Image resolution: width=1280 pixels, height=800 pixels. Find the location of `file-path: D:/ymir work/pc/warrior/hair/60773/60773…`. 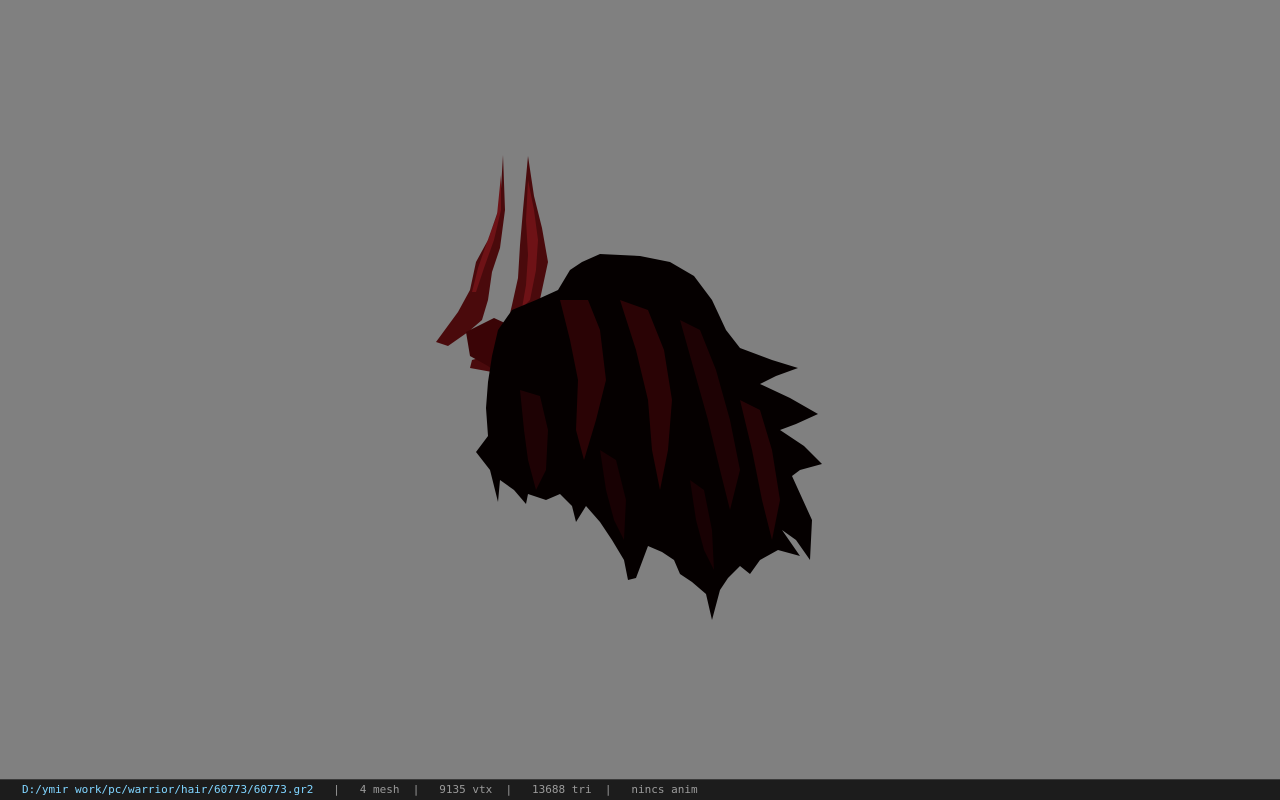

file-path: D:/ymir work/pc/warrior/hair/60773/60773… is located at coordinates (168, 789).